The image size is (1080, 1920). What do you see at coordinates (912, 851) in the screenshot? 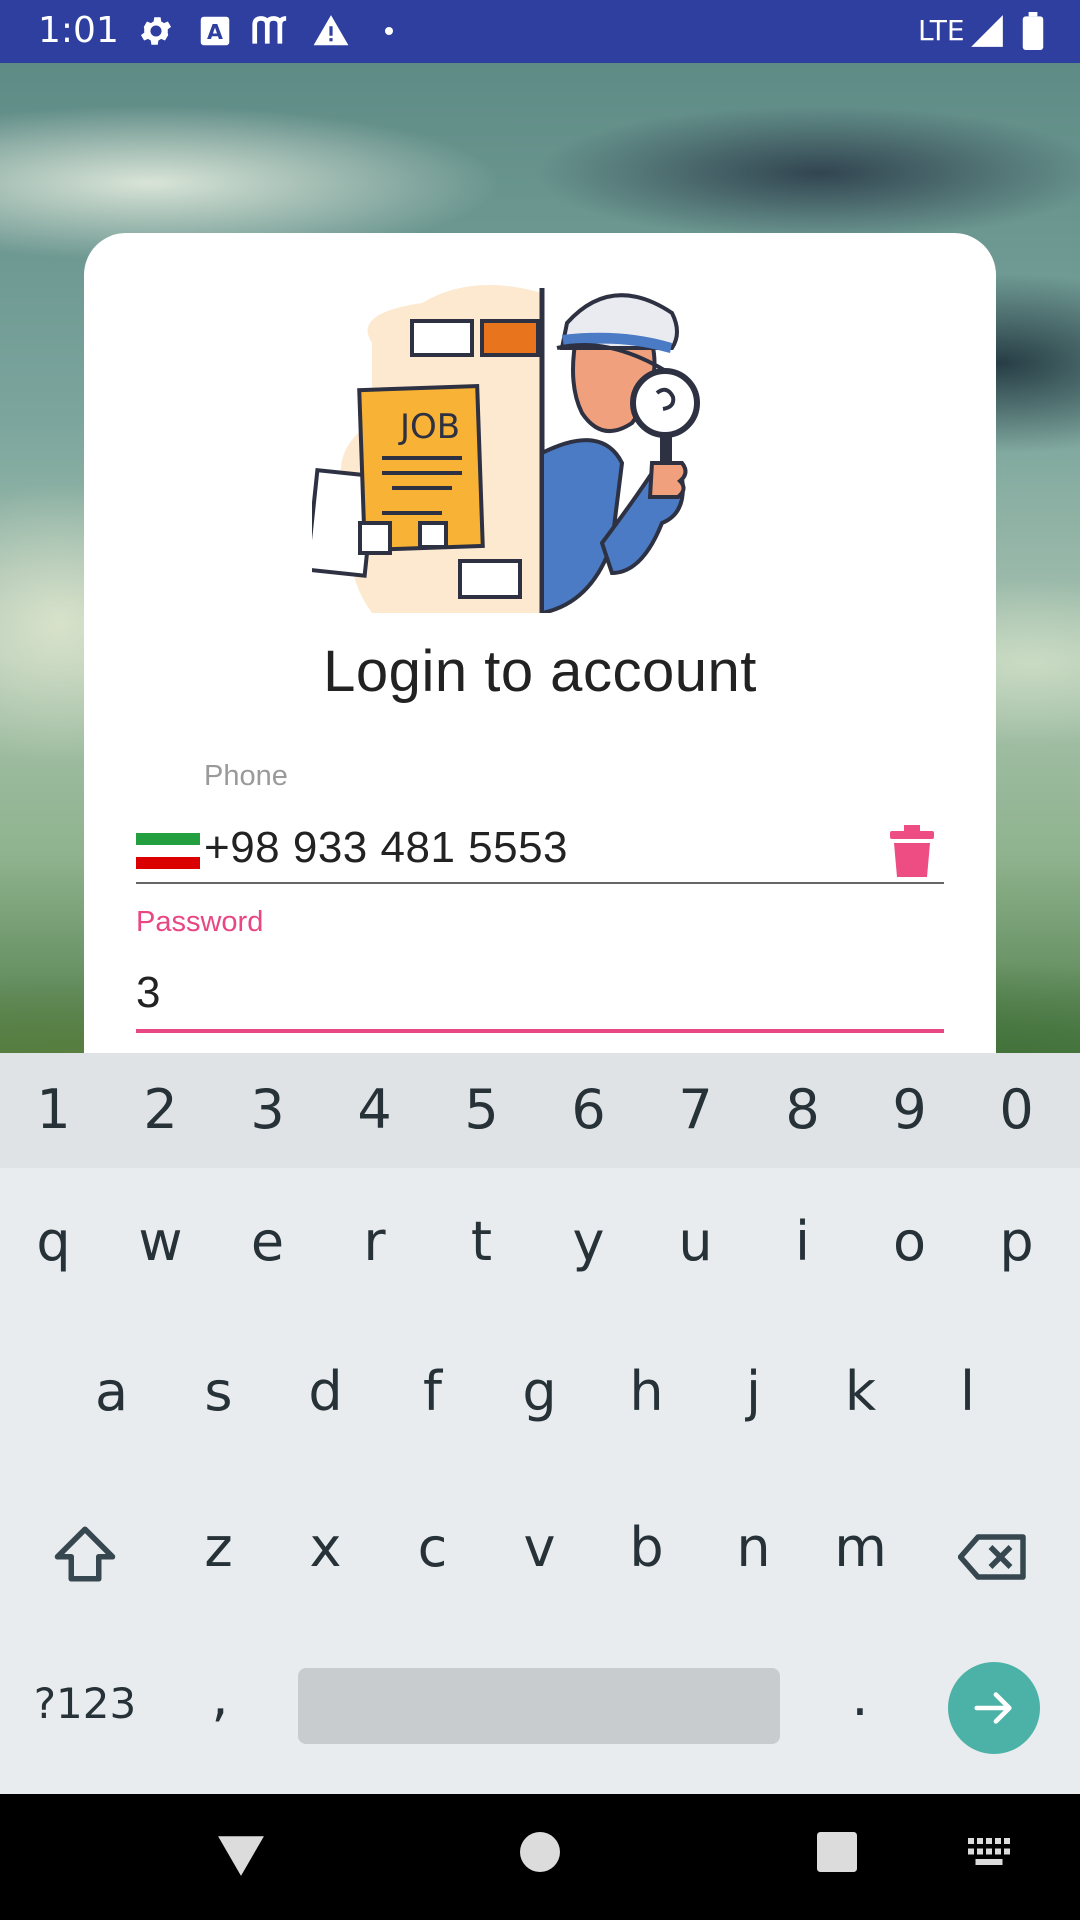
I see `trash-icon` at bounding box center [912, 851].